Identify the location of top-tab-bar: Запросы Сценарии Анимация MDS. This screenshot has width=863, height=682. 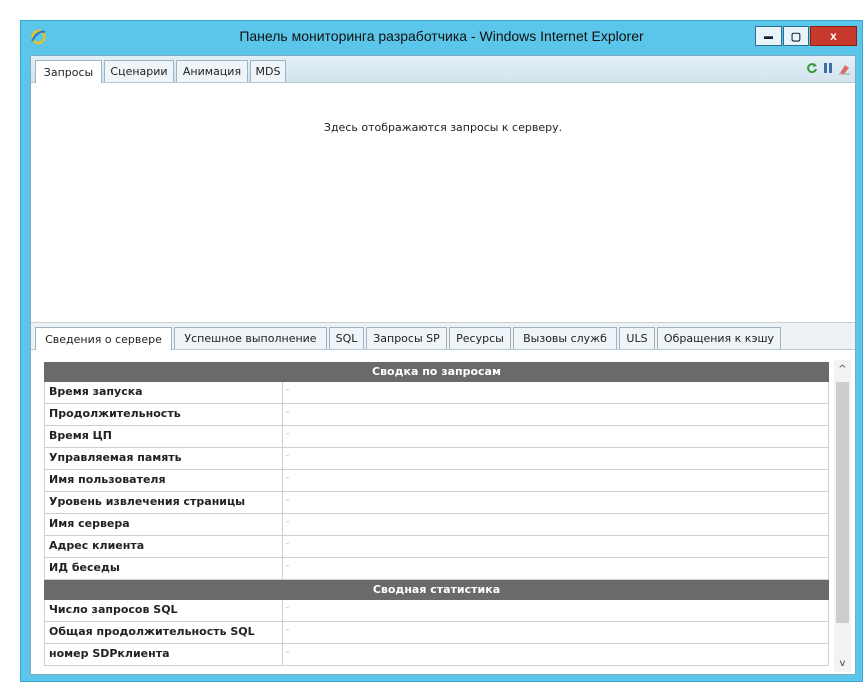
(443, 69).